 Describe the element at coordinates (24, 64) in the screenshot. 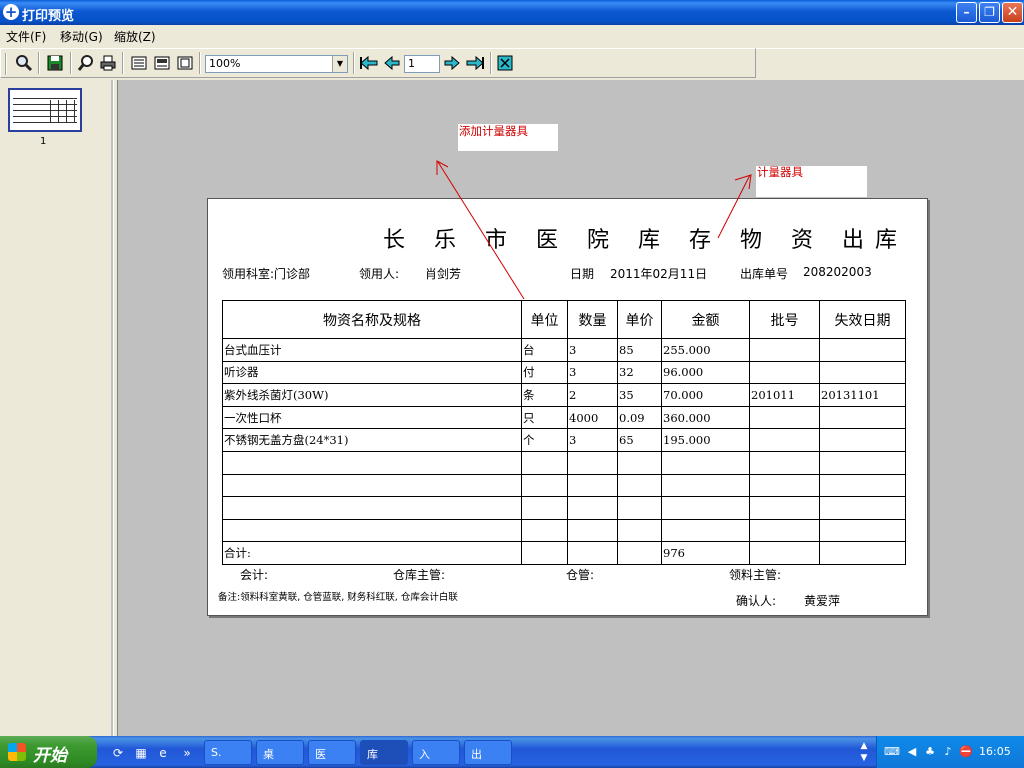

I see `search-icon` at that location.